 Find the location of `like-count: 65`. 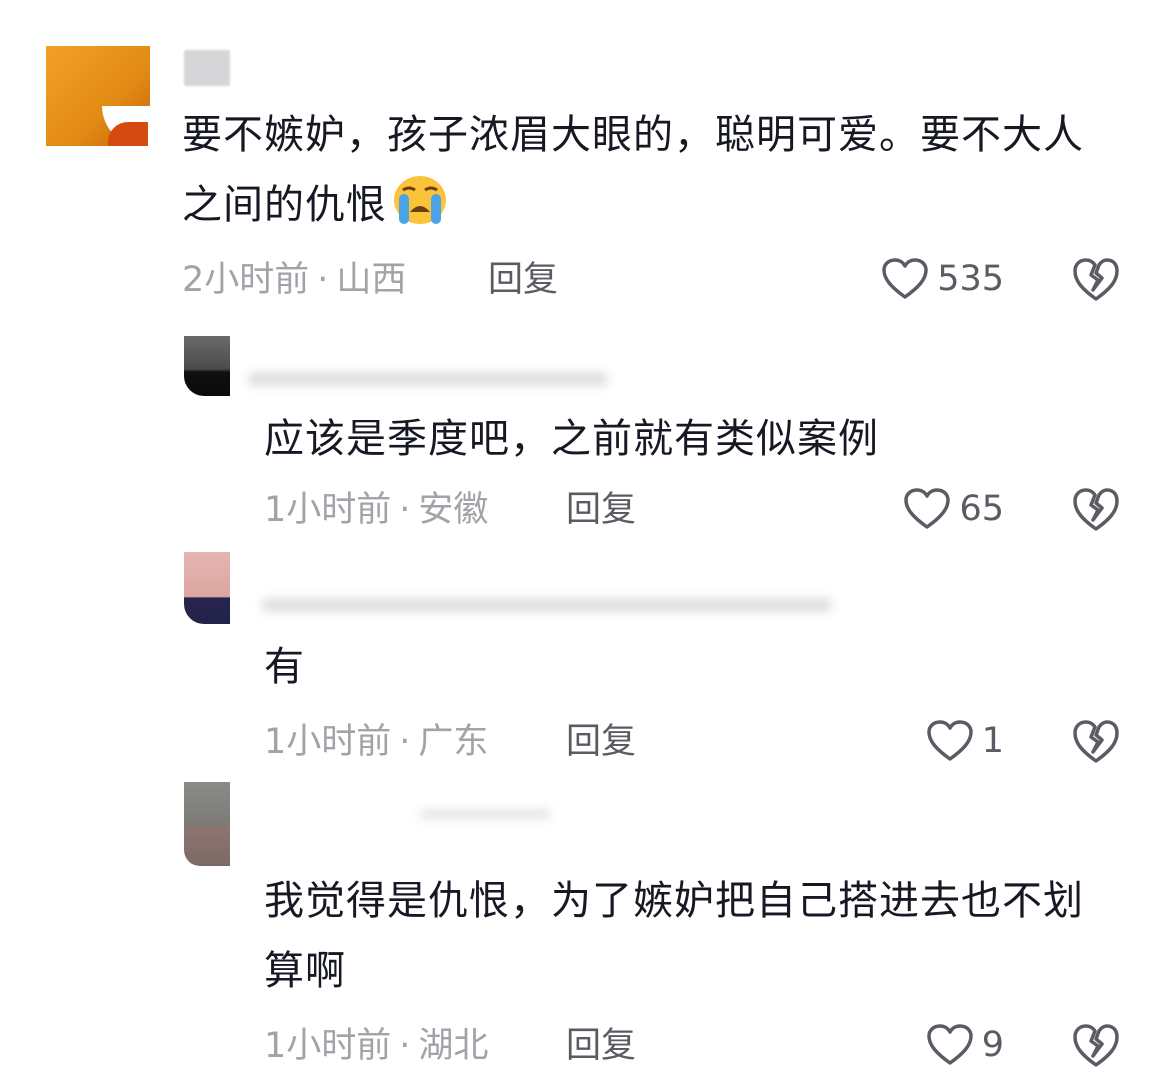

like-count: 65 is located at coordinates (981, 509).